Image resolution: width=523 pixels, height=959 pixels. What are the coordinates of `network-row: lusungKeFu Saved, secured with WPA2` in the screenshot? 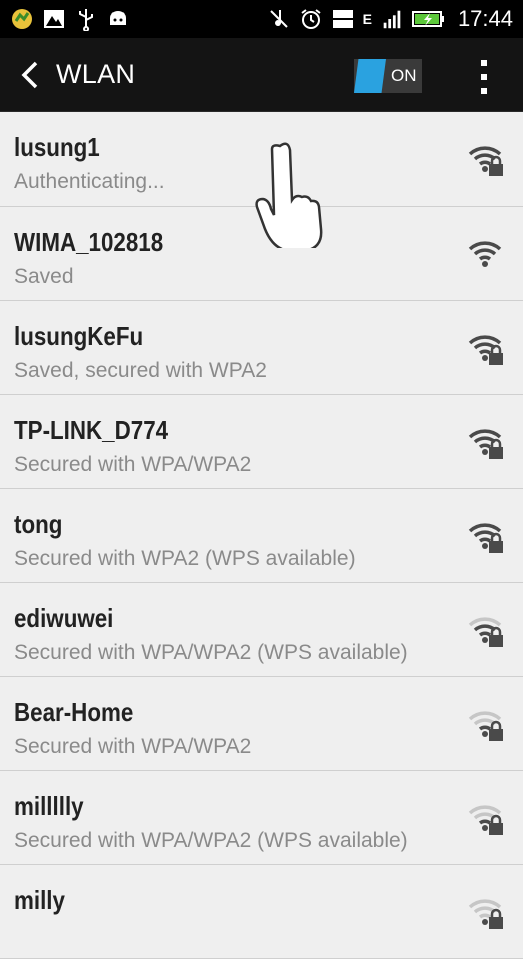 It's located at (261, 348).